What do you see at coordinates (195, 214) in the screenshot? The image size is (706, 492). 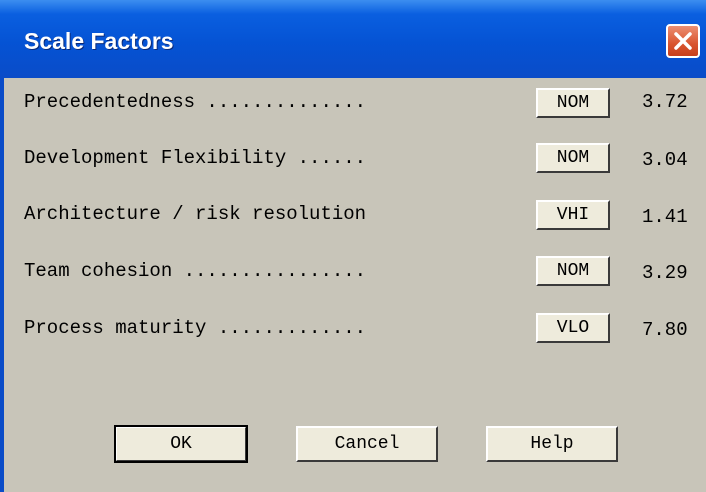 I see `row-label-architecture-risk-resolution: Architecture / risk resolution` at bounding box center [195, 214].